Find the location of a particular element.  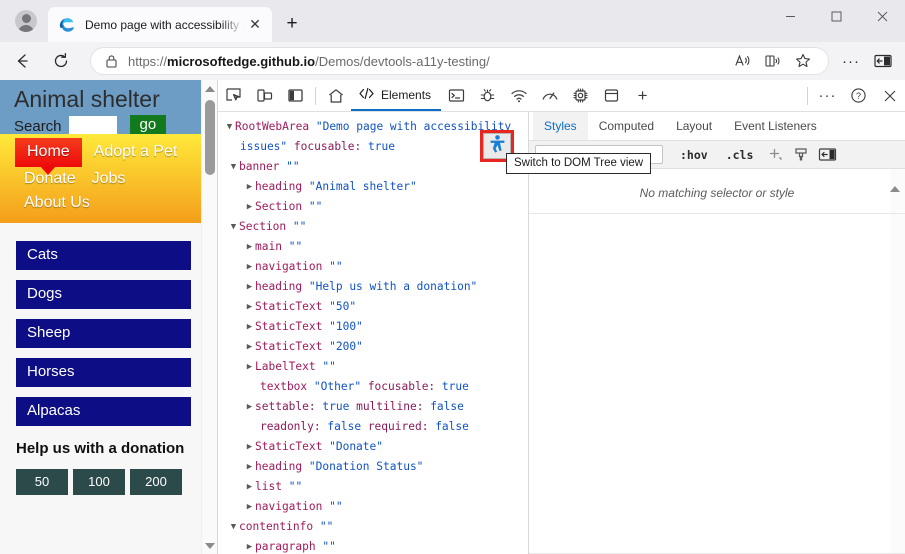

tree-row-contentinfo: ▼ contentinfo "" is located at coordinates (373, 527).